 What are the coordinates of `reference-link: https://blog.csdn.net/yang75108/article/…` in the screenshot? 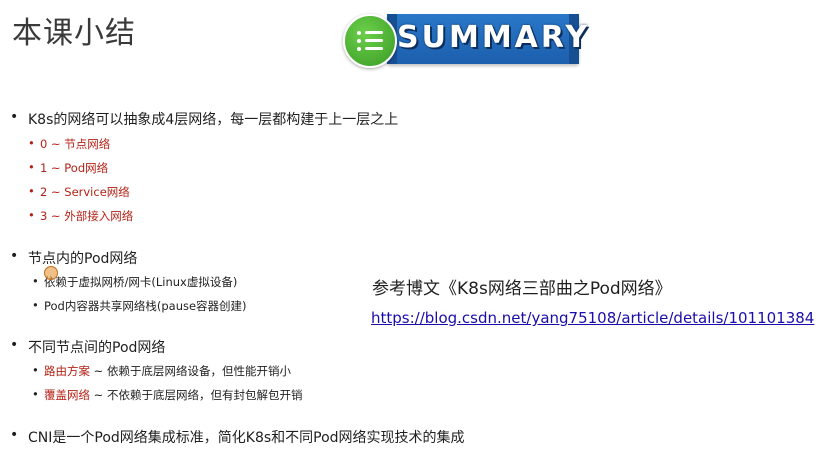 It's located at (592, 318).